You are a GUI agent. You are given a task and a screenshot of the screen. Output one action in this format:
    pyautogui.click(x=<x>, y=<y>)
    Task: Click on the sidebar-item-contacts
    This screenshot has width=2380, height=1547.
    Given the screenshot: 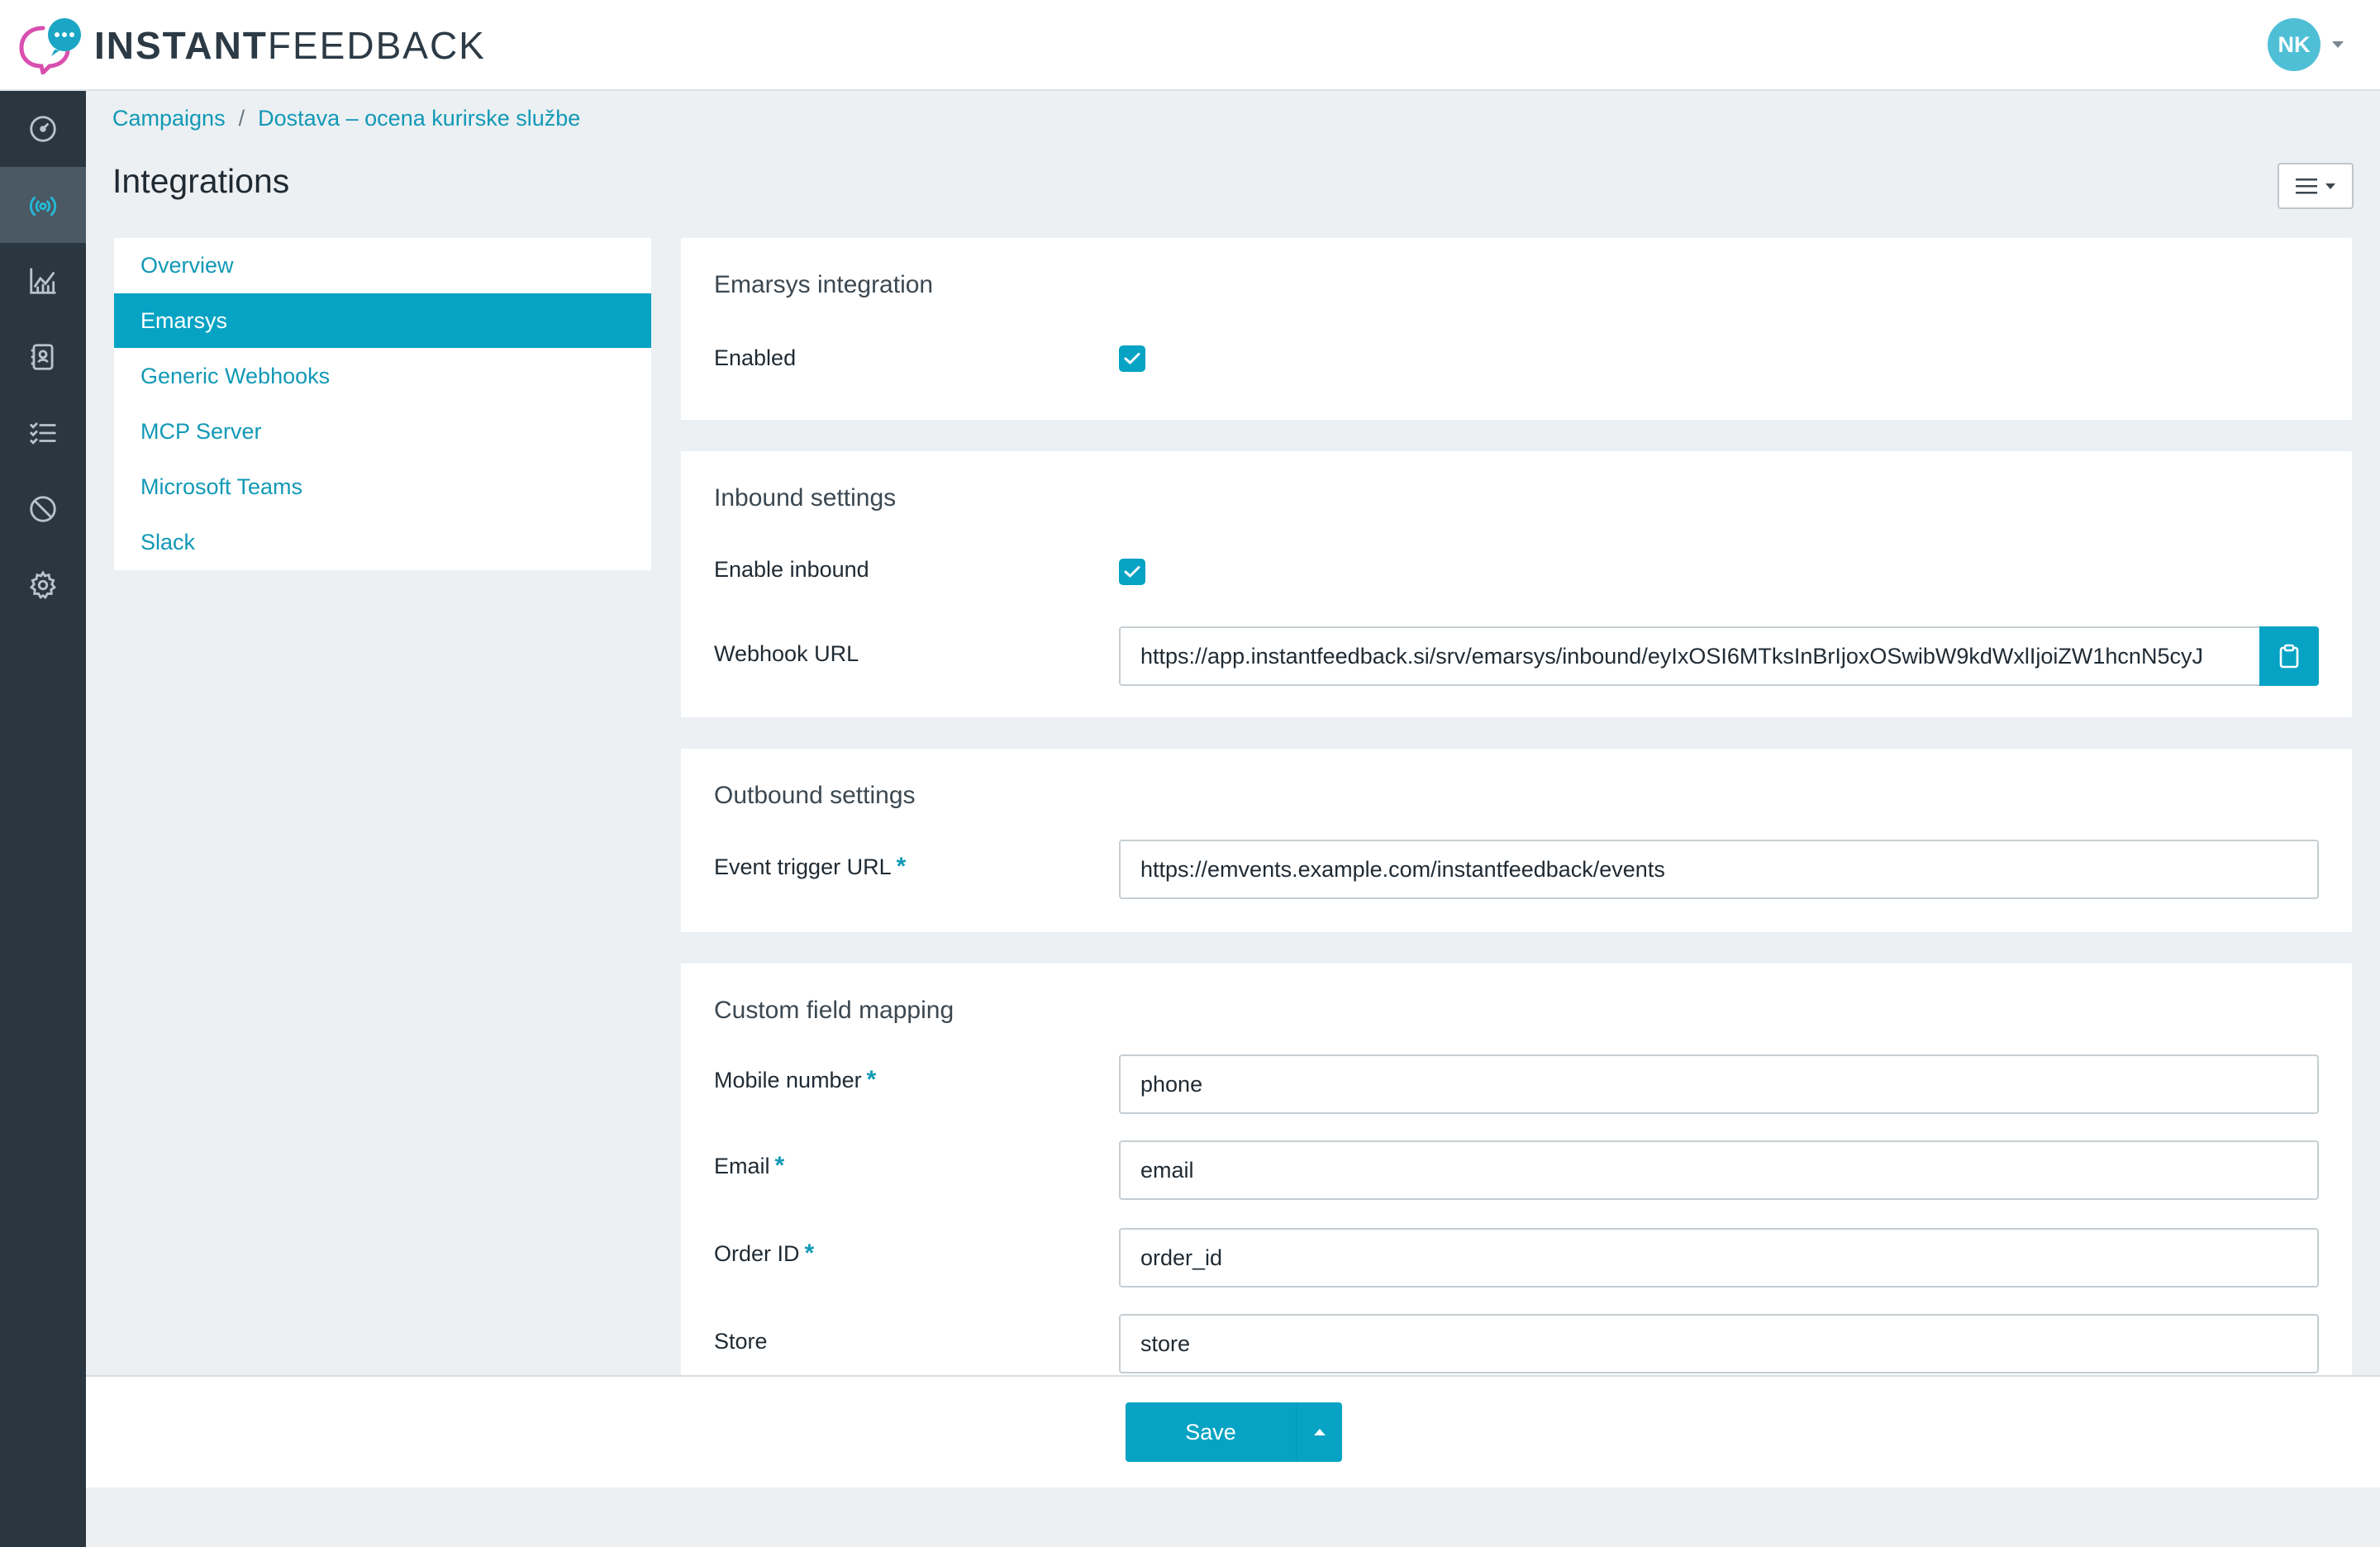 What is the action you would take?
    pyautogui.click(x=43, y=357)
    